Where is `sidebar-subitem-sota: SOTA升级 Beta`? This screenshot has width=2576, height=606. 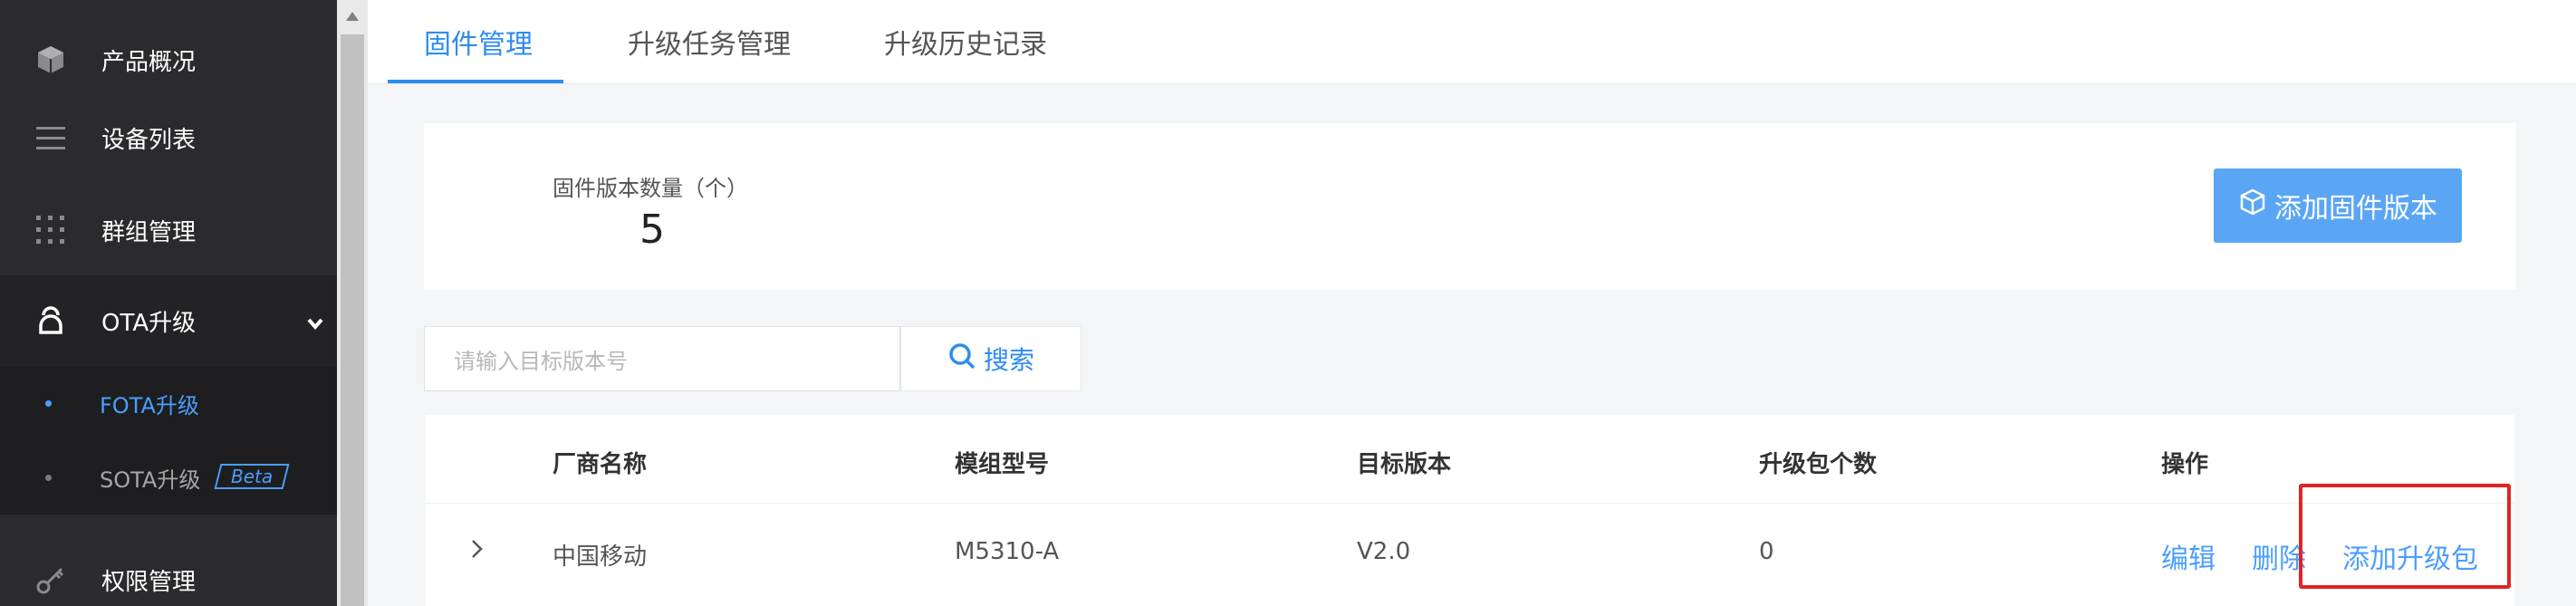 sidebar-subitem-sota: SOTA升级 Beta is located at coordinates (168, 477).